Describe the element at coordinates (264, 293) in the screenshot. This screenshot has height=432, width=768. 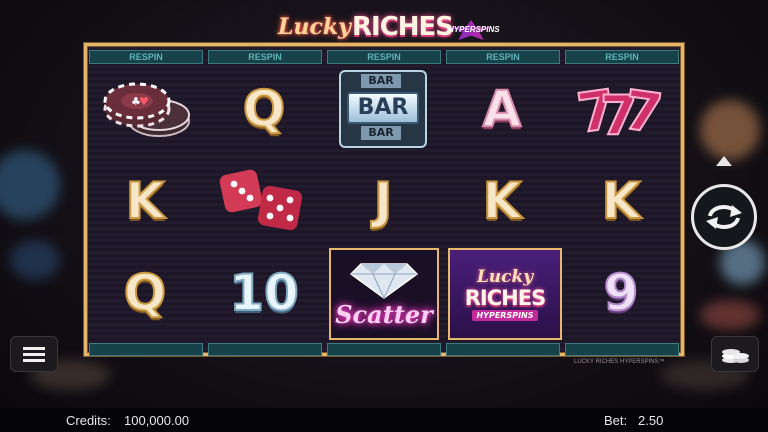
I see `ten-symbol: 10` at that location.